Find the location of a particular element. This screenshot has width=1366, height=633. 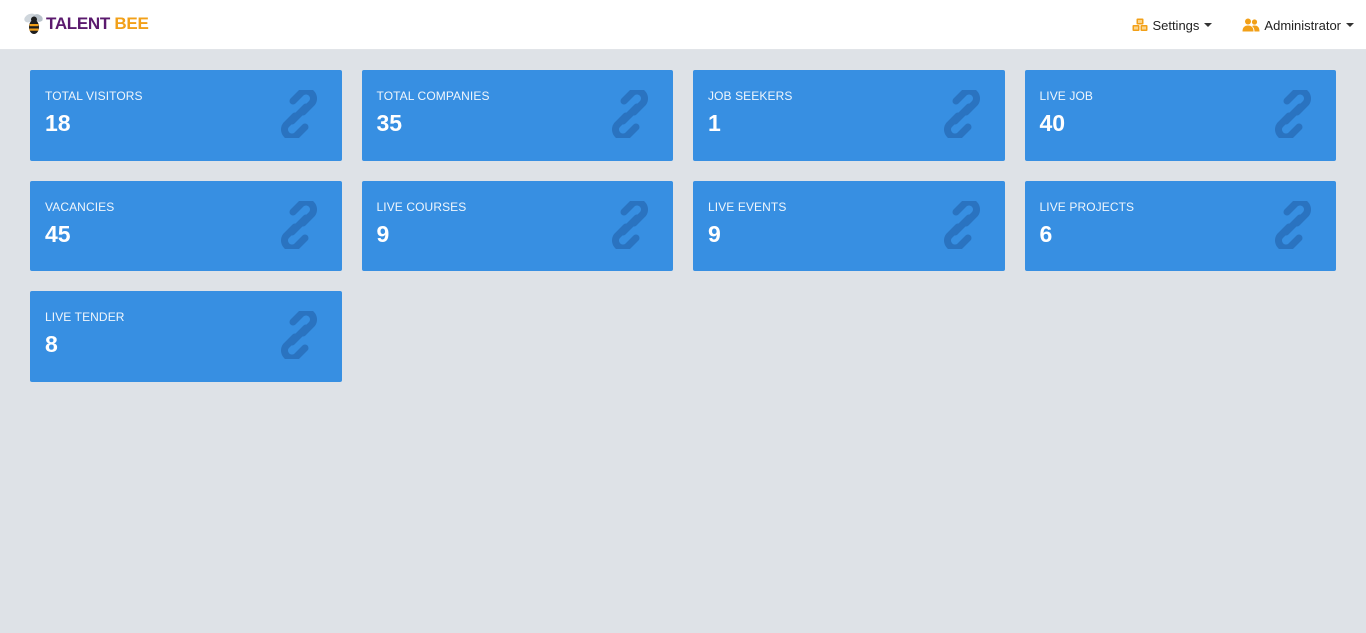

stat-card-value: 45 is located at coordinates (58, 233).